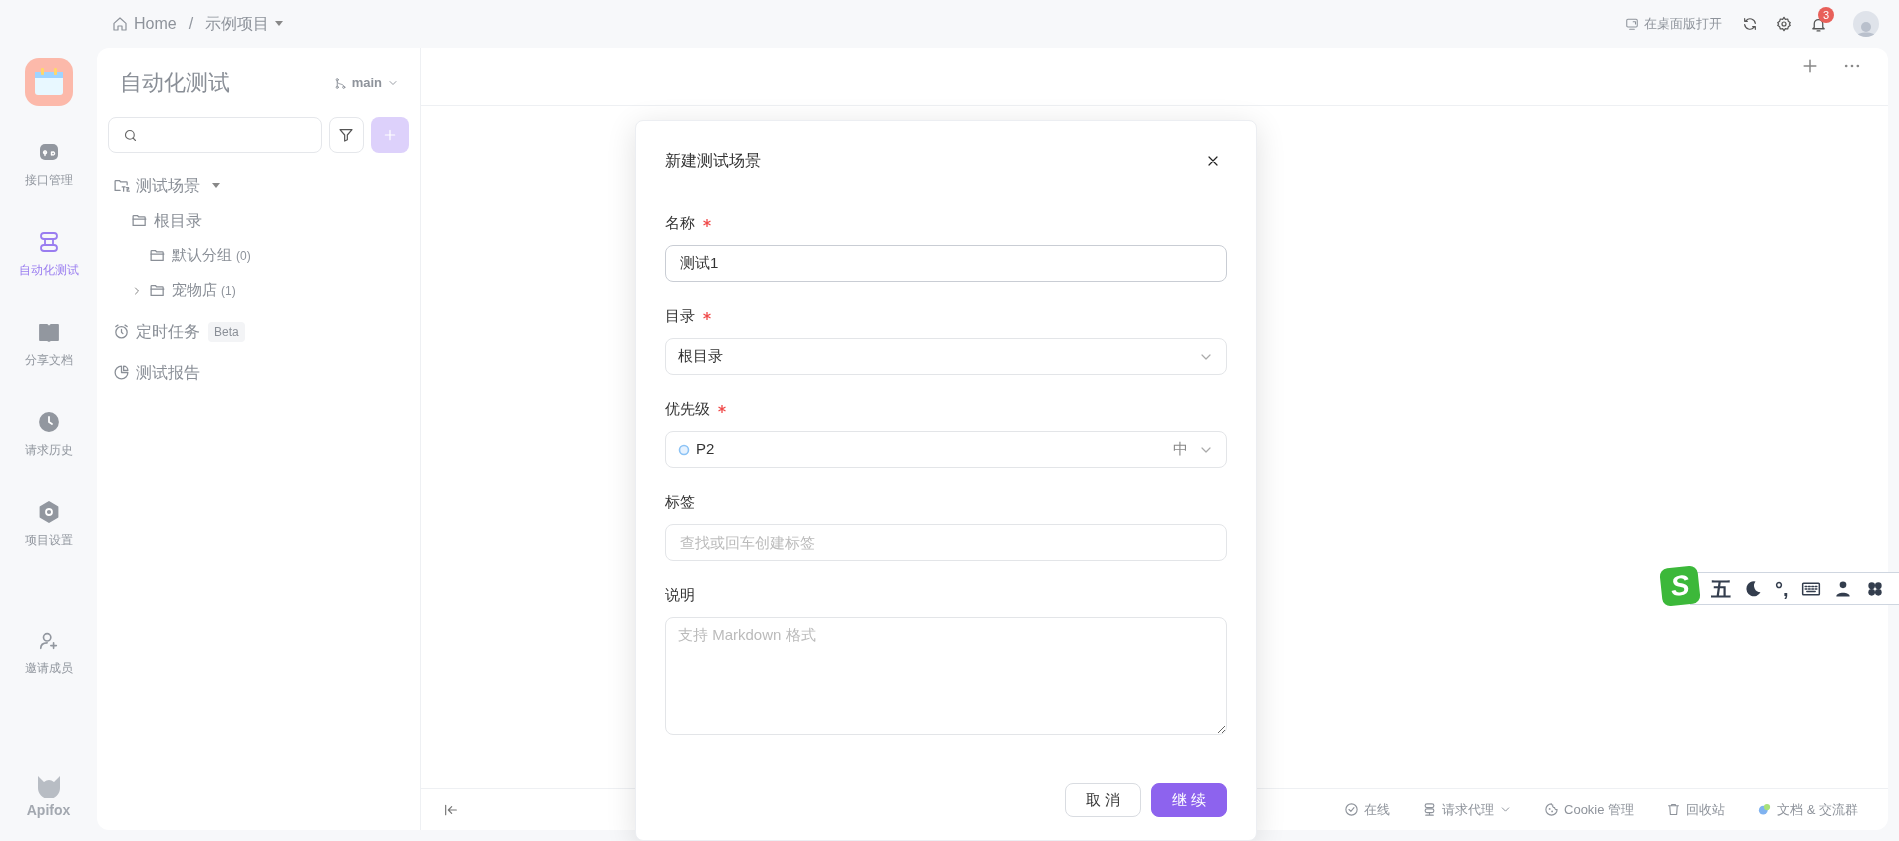  I want to click on brand-logo-icon, so click(48, 786).